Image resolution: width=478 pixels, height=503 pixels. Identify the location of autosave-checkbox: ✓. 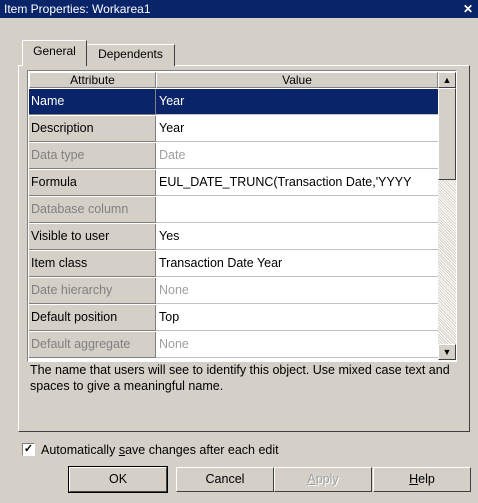
(28, 449).